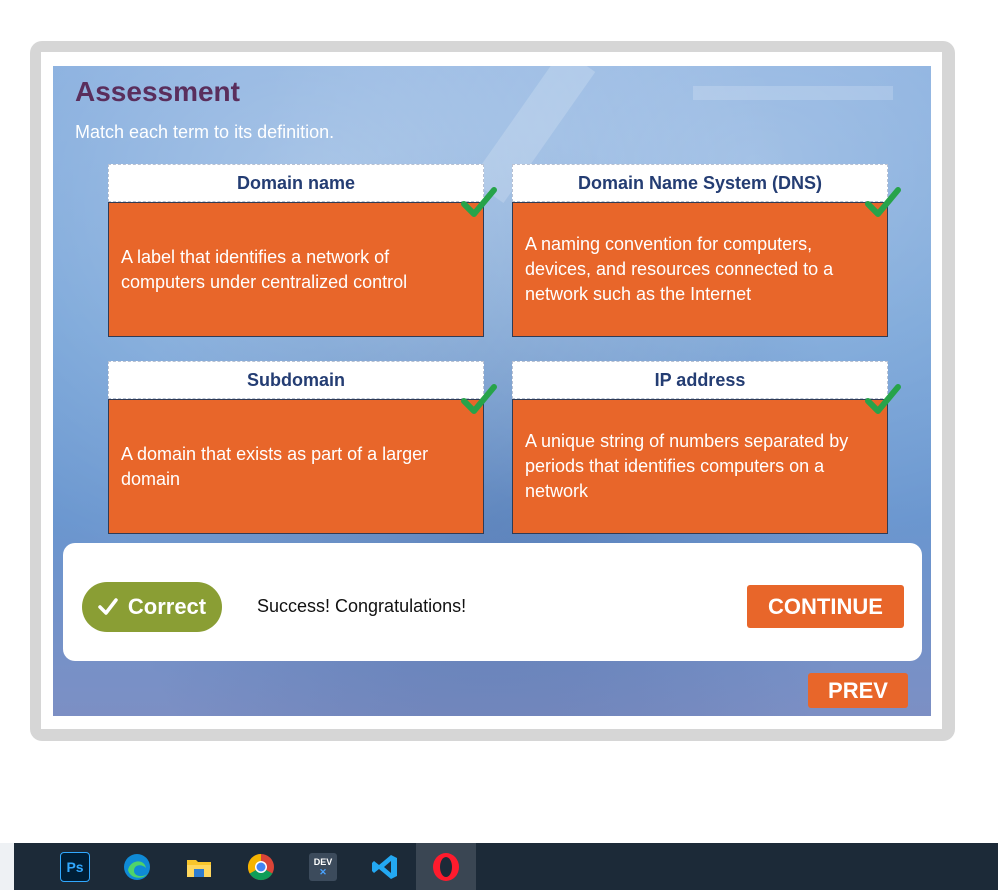 This screenshot has height=890, width=998. What do you see at coordinates (75, 867) in the screenshot?
I see `photoshop-icon: Ps` at bounding box center [75, 867].